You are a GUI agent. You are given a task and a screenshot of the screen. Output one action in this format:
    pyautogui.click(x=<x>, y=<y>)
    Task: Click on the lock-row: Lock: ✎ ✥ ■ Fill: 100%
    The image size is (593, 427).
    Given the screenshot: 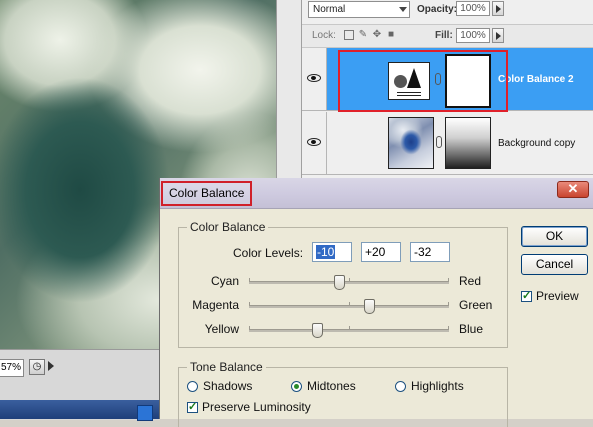 What is the action you would take?
    pyautogui.click(x=447, y=36)
    